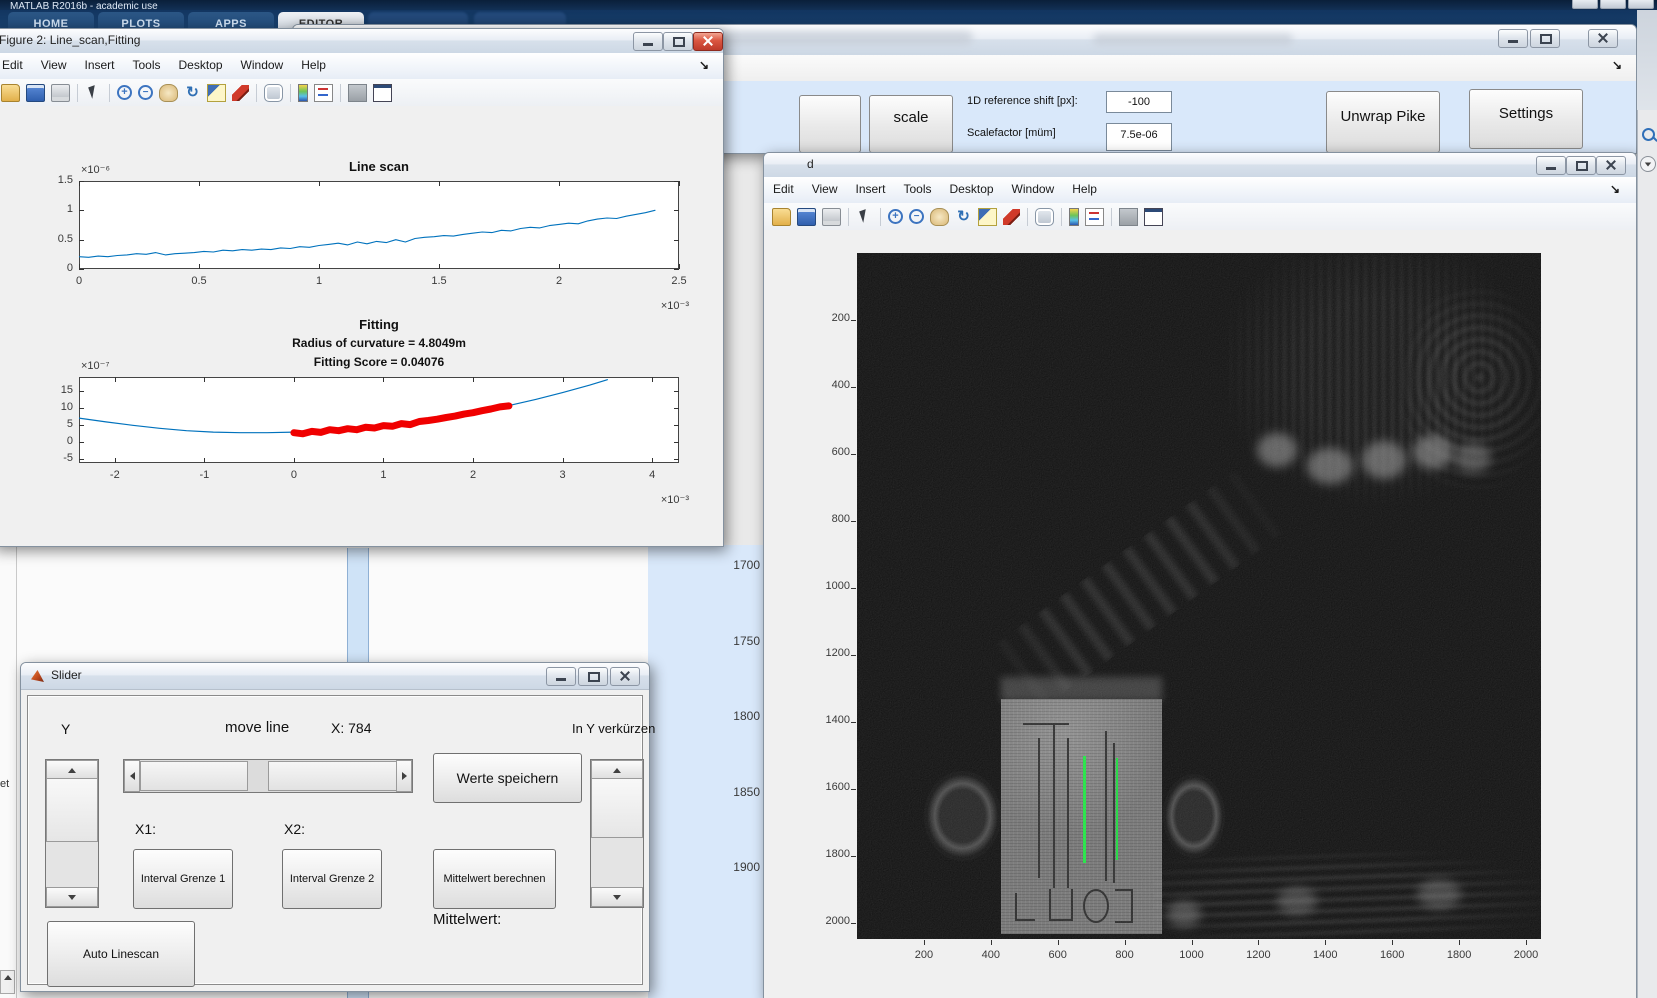  I want to click on slider-right-button, so click(404, 776).